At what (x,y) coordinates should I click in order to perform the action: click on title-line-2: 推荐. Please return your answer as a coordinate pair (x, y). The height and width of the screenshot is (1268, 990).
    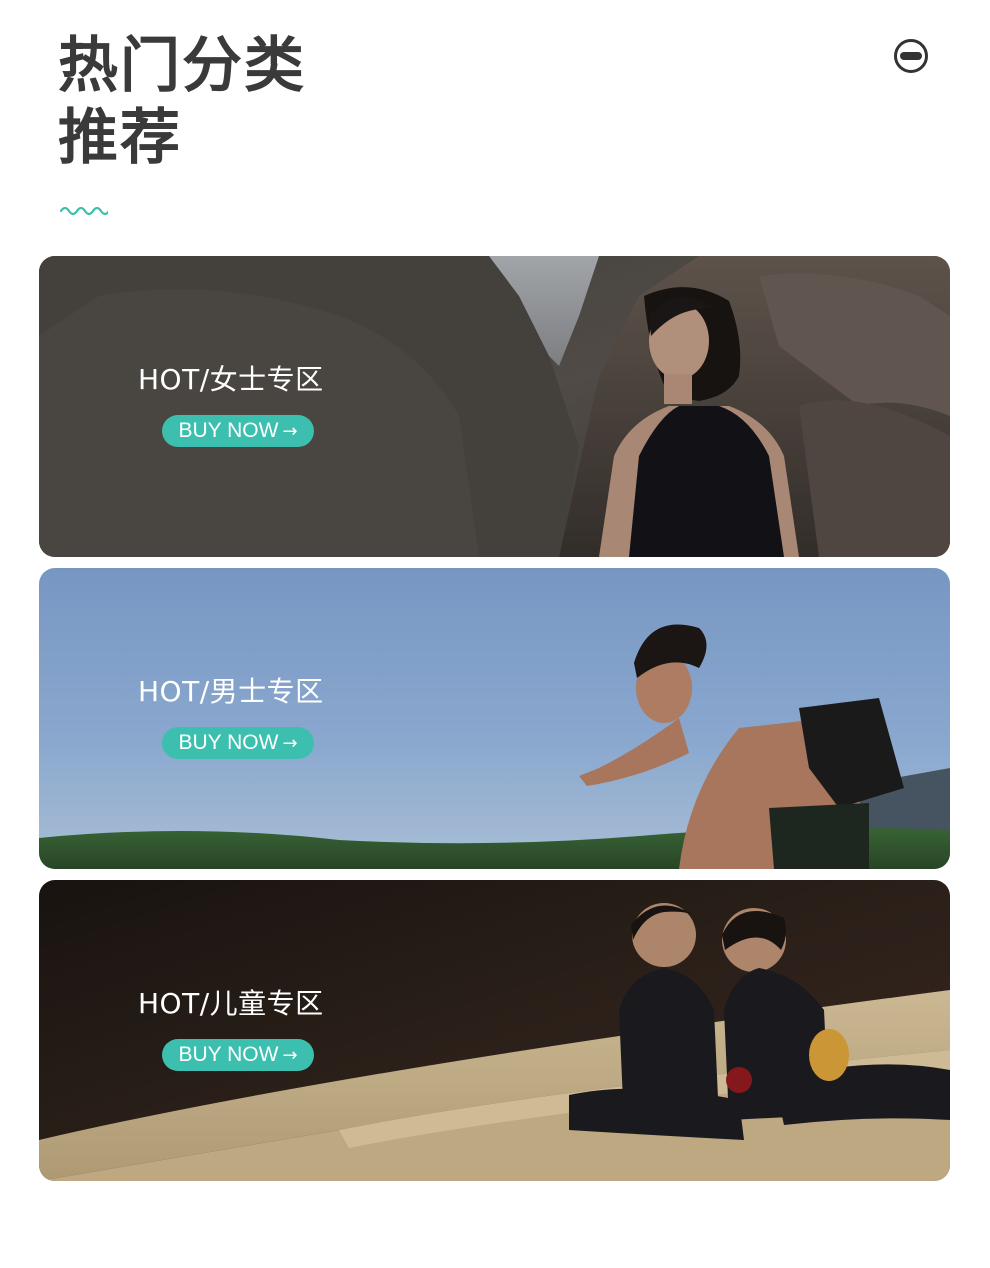
    Looking at the image, I should click on (120, 138).